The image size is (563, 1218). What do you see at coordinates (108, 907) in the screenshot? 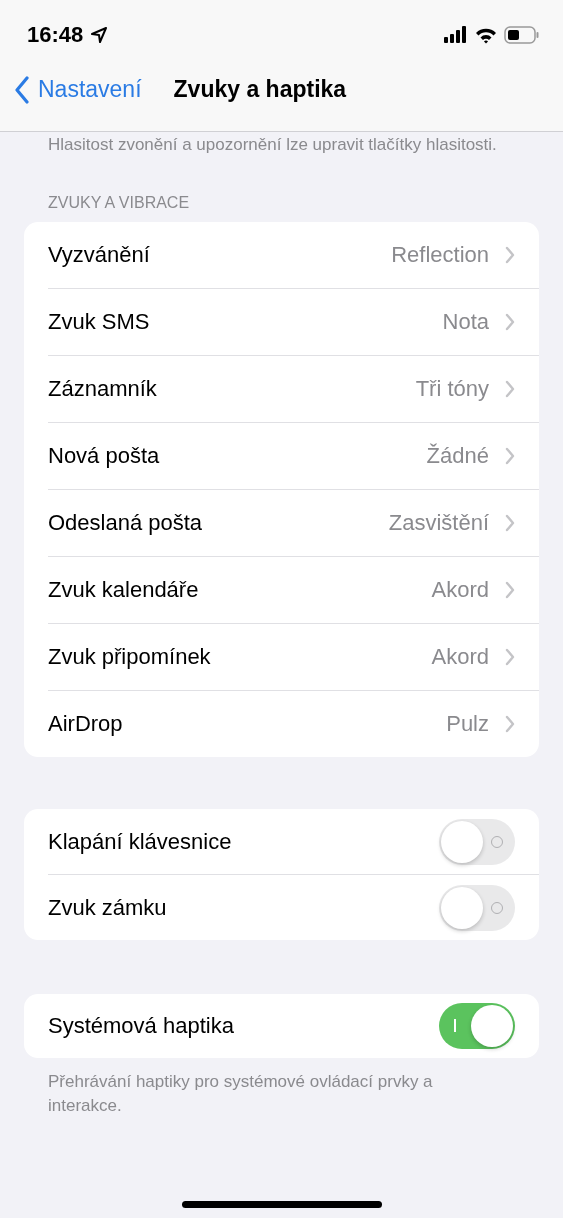
I see `row-label: Zvuk zámku` at bounding box center [108, 907].